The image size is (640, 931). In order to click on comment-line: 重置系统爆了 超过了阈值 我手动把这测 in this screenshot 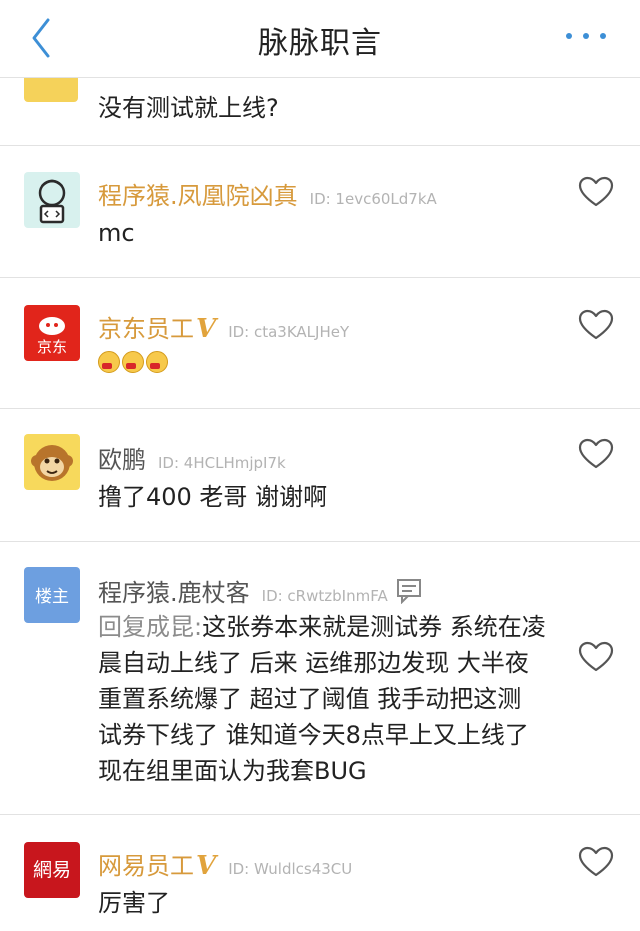, I will do `click(310, 699)`.